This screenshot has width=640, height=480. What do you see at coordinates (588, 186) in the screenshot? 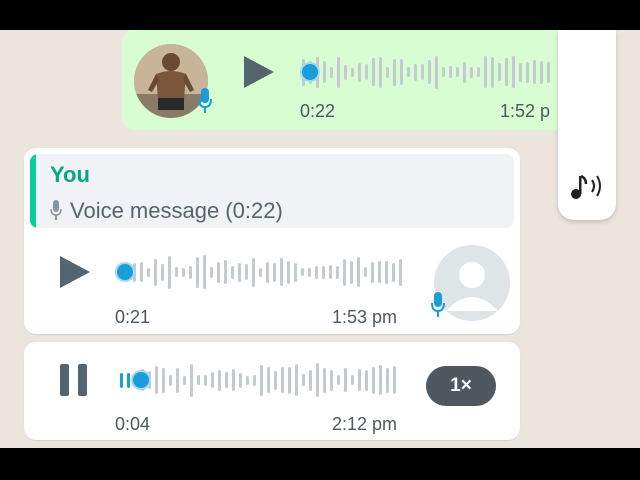
I see `speaker-music-icon` at bounding box center [588, 186].